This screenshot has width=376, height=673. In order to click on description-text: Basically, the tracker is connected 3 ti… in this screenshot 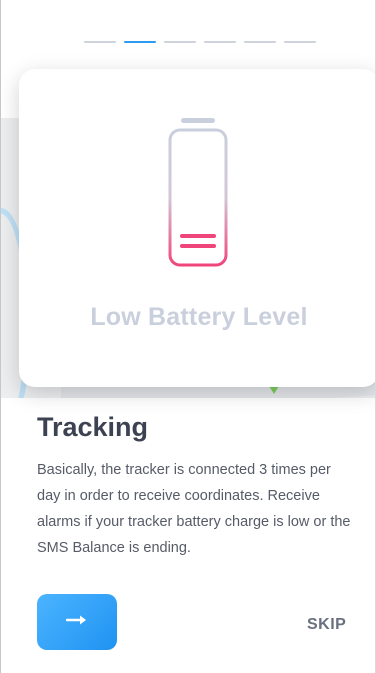, I will do `click(194, 509)`.